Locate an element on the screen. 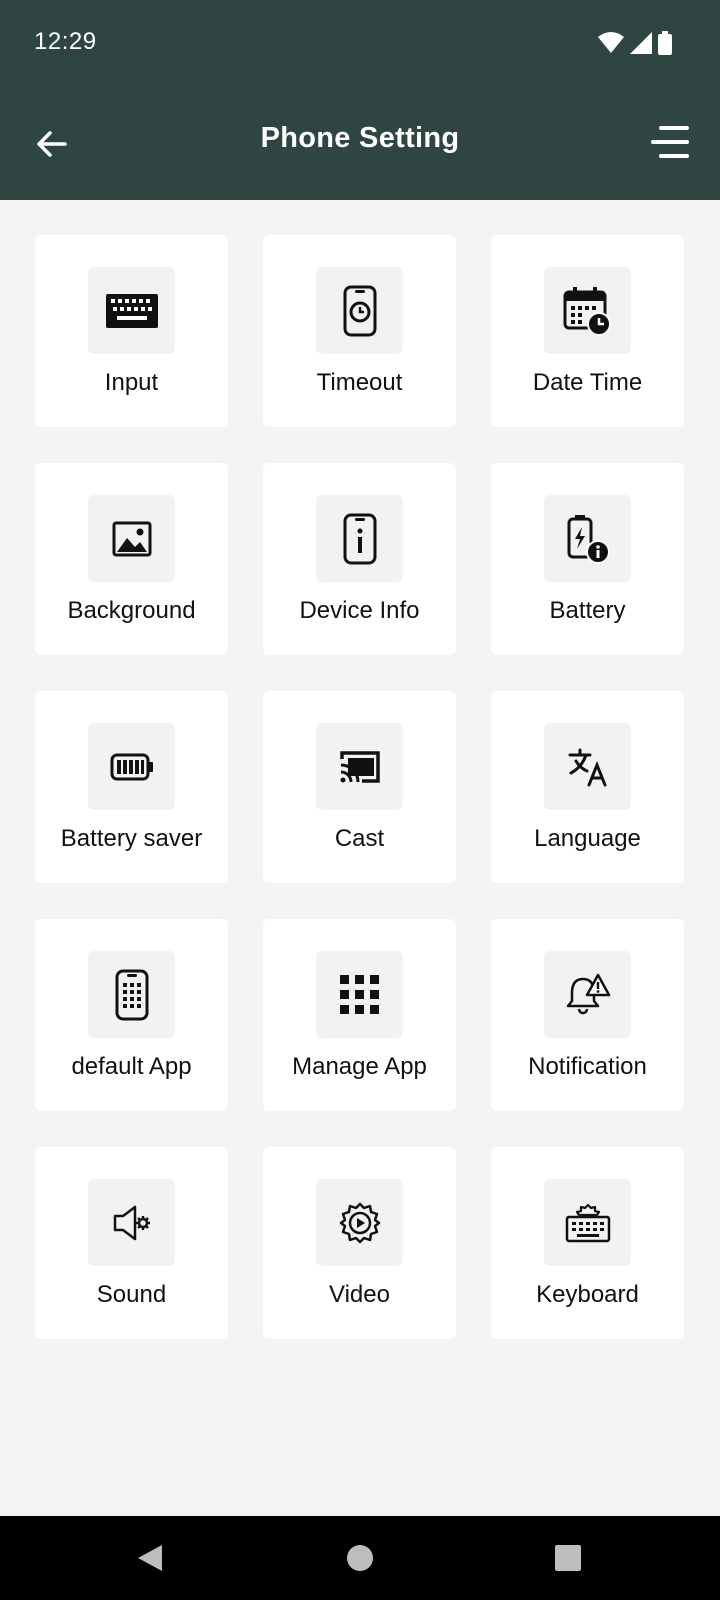 Image resolution: width=720 pixels, height=1600 pixels. phone-info-icon is located at coordinates (359, 538).